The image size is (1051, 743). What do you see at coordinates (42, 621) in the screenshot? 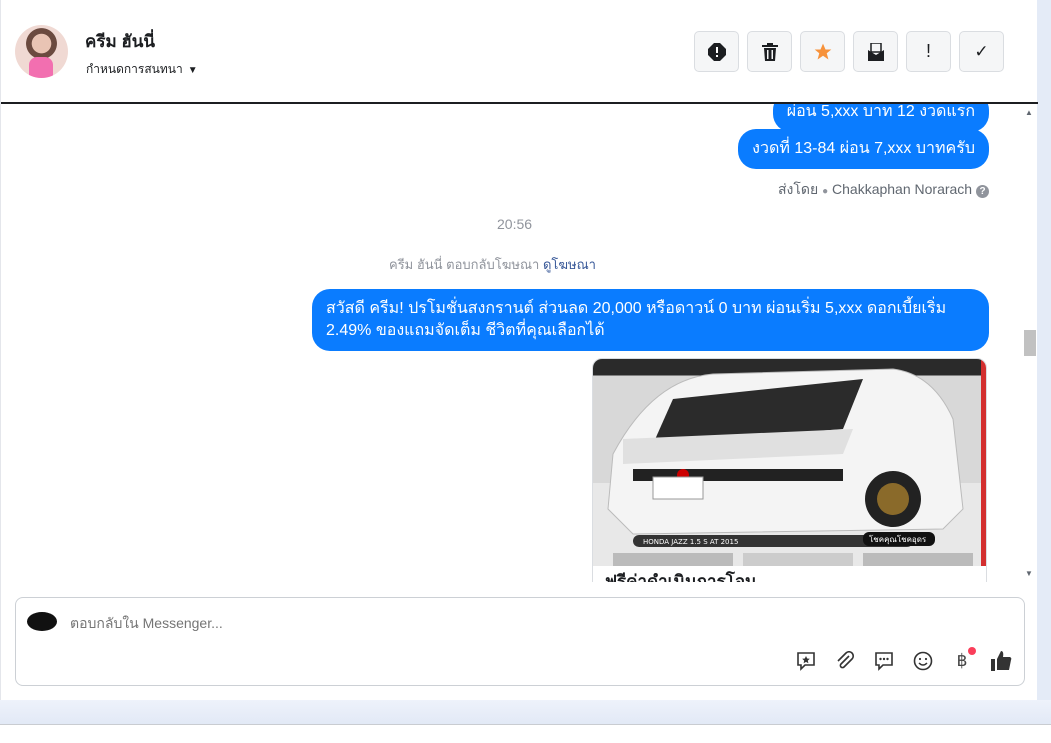
I see `page-avatar` at bounding box center [42, 621].